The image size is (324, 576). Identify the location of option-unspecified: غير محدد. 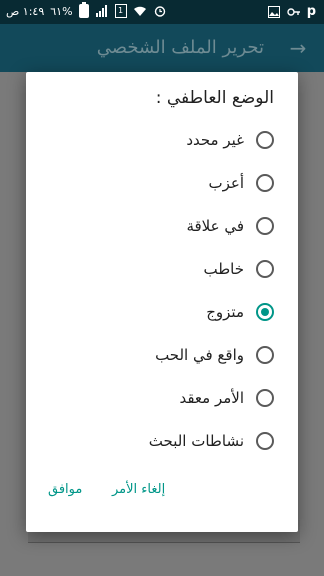
(160, 140).